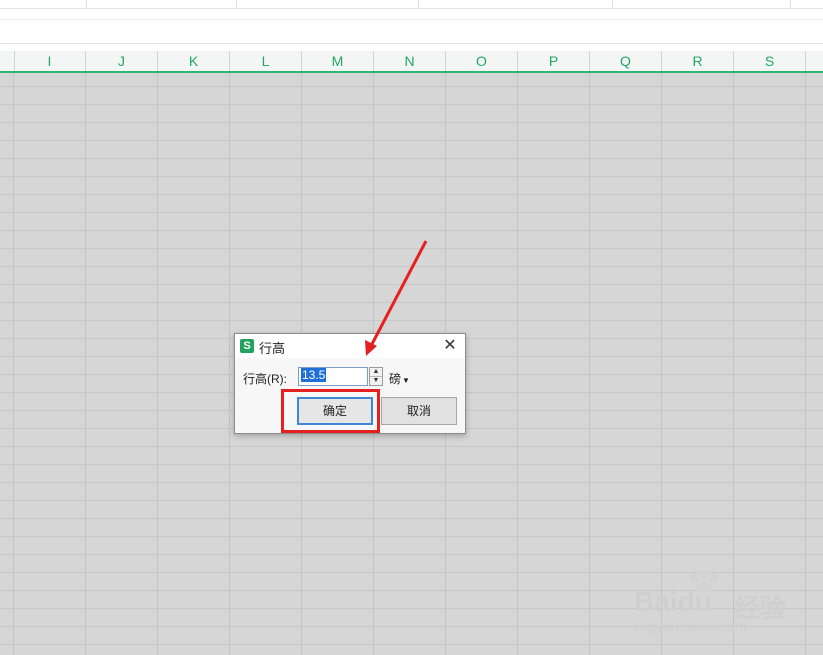  What do you see at coordinates (411, 4) in the screenshot?
I see `toolbar-strip` at bounding box center [411, 4].